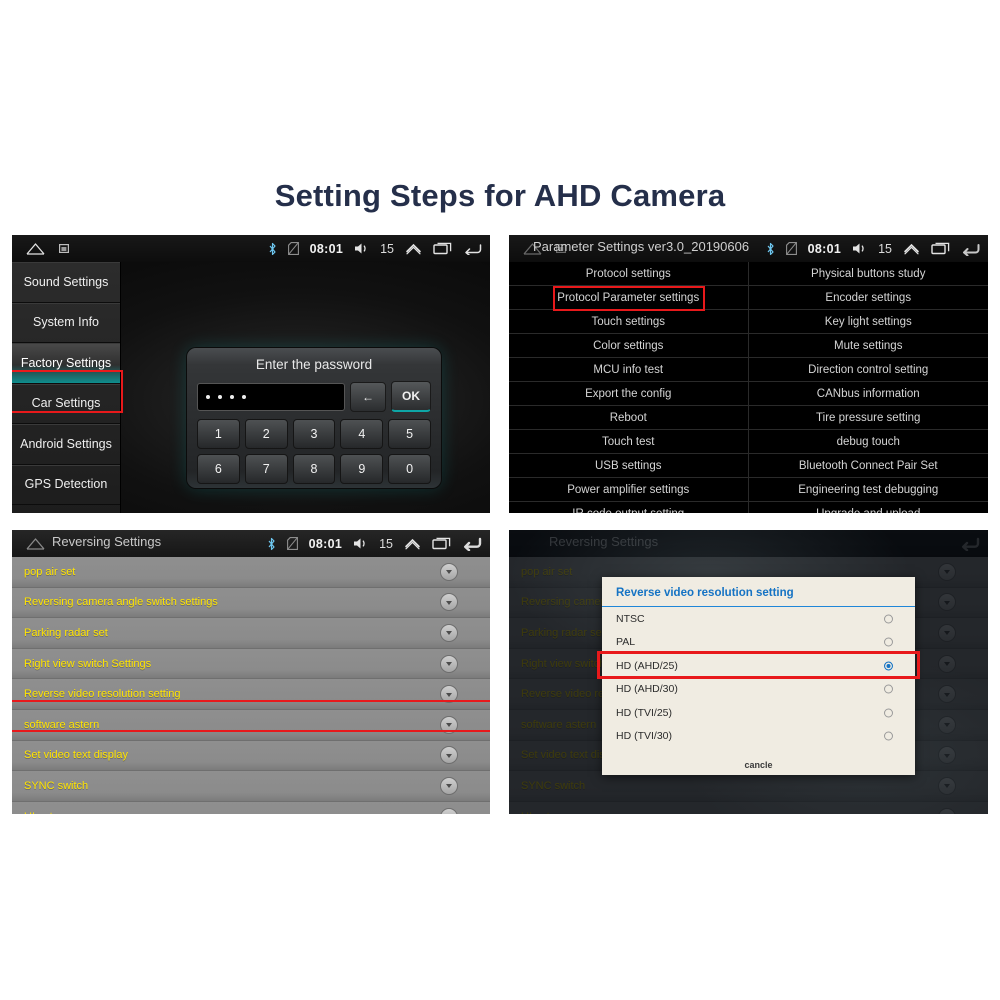  I want to click on password-input, so click(271, 396).